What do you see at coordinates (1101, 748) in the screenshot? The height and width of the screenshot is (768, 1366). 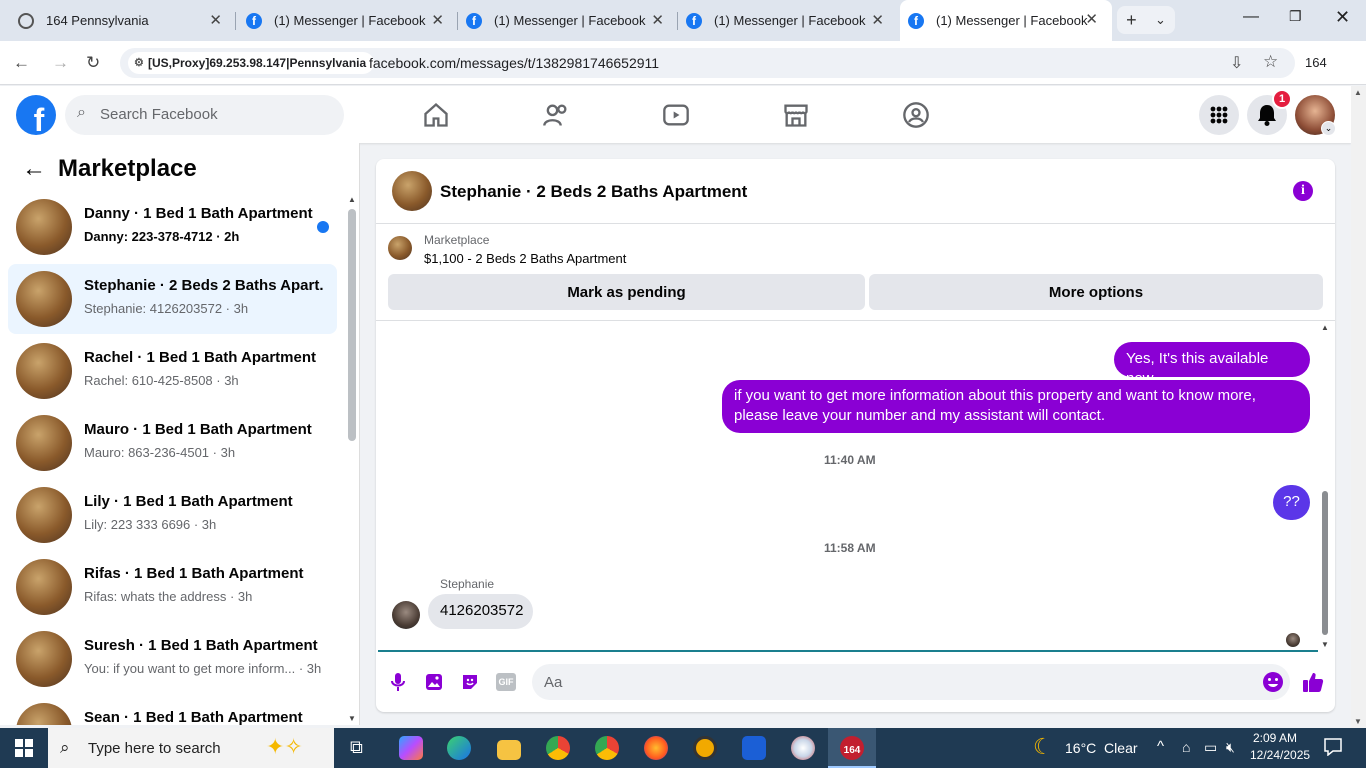 I see `weather-text: 16°C Clear` at bounding box center [1101, 748].